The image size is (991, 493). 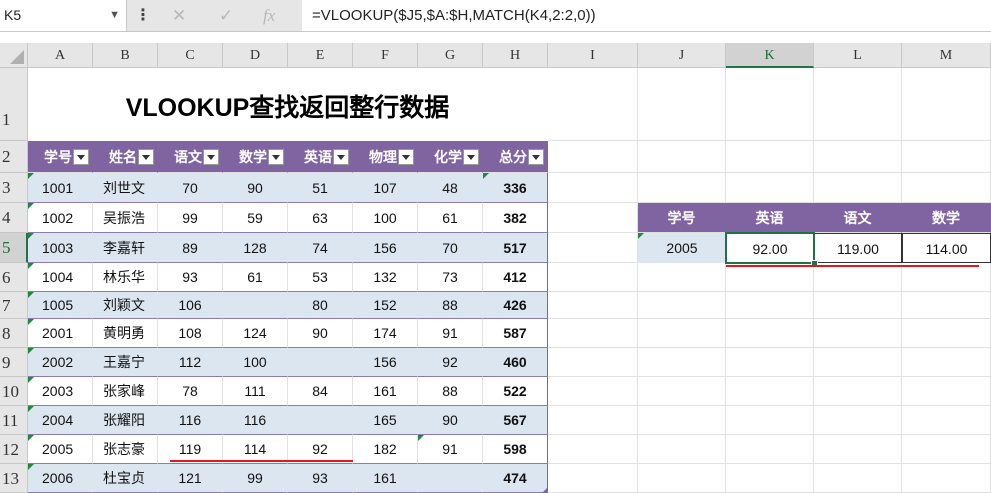 I want to click on table-cell: 165, so click(x=385, y=420).